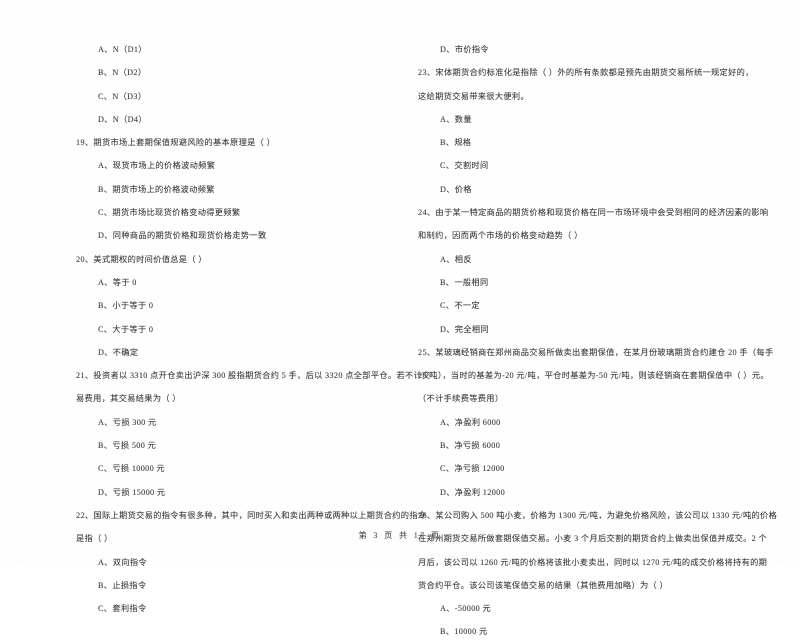 The height and width of the screenshot is (644, 800). Describe the element at coordinates (122, 119) in the screenshot. I see `question-option: D、N（D4）` at that location.